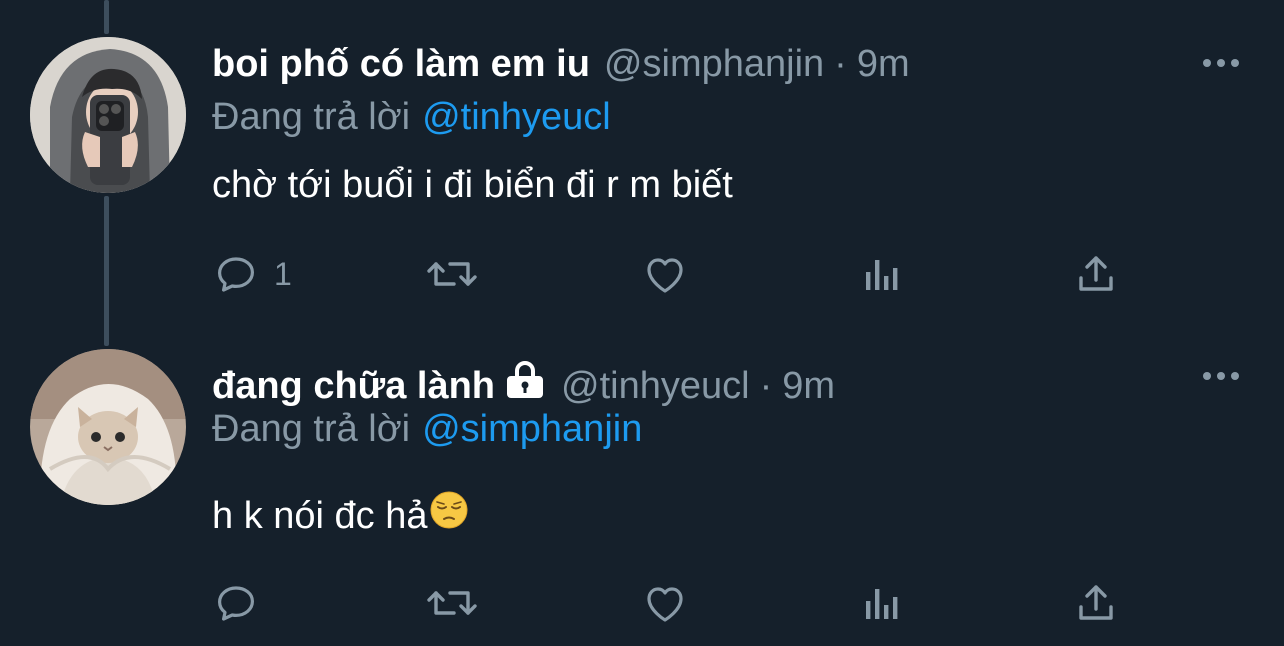 The height and width of the screenshot is (646, 1284). What do you see at coordinates (401, 64) in the screenshot?
I see `display-name: boi phố có làm em iu` at bounding box center [401, 64].